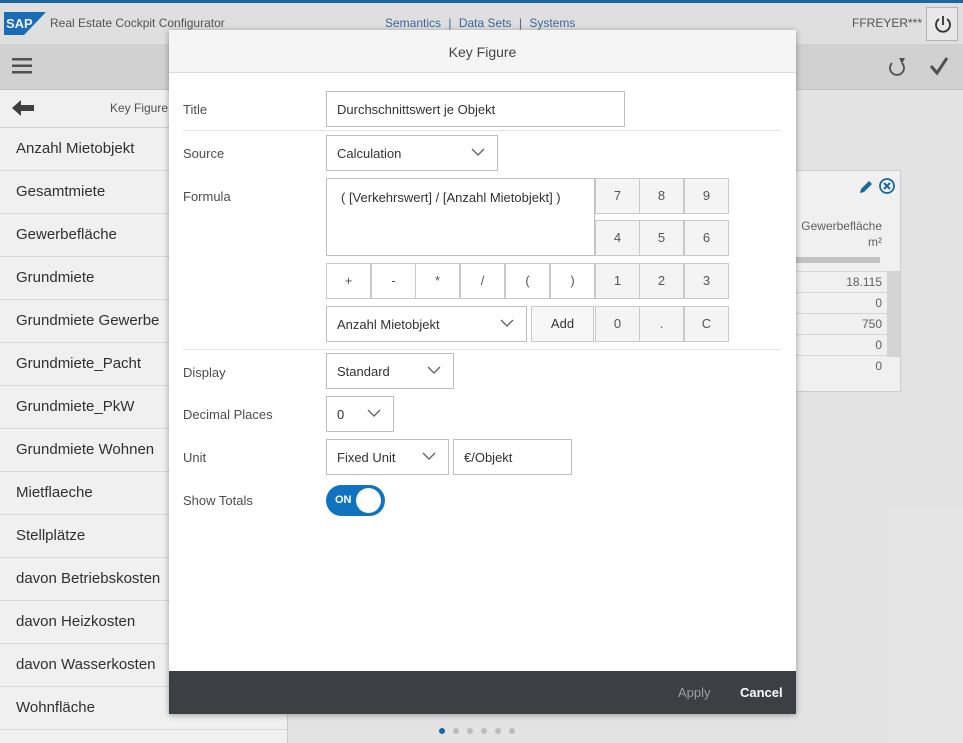 This screenshot has width=963, height=743. Describe the element at coordinates (706, 281) in the screenshot. I see `key-3: 3` at that location.